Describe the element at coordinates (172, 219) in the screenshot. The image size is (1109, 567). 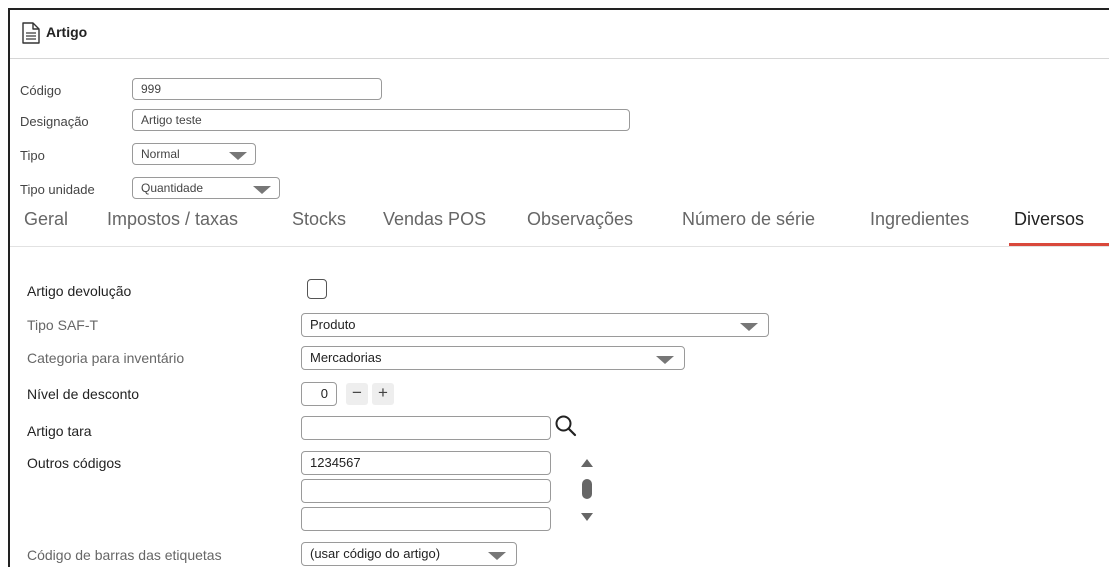
I see `tab-impostos-taxas: Impostos / taxas` at that location.